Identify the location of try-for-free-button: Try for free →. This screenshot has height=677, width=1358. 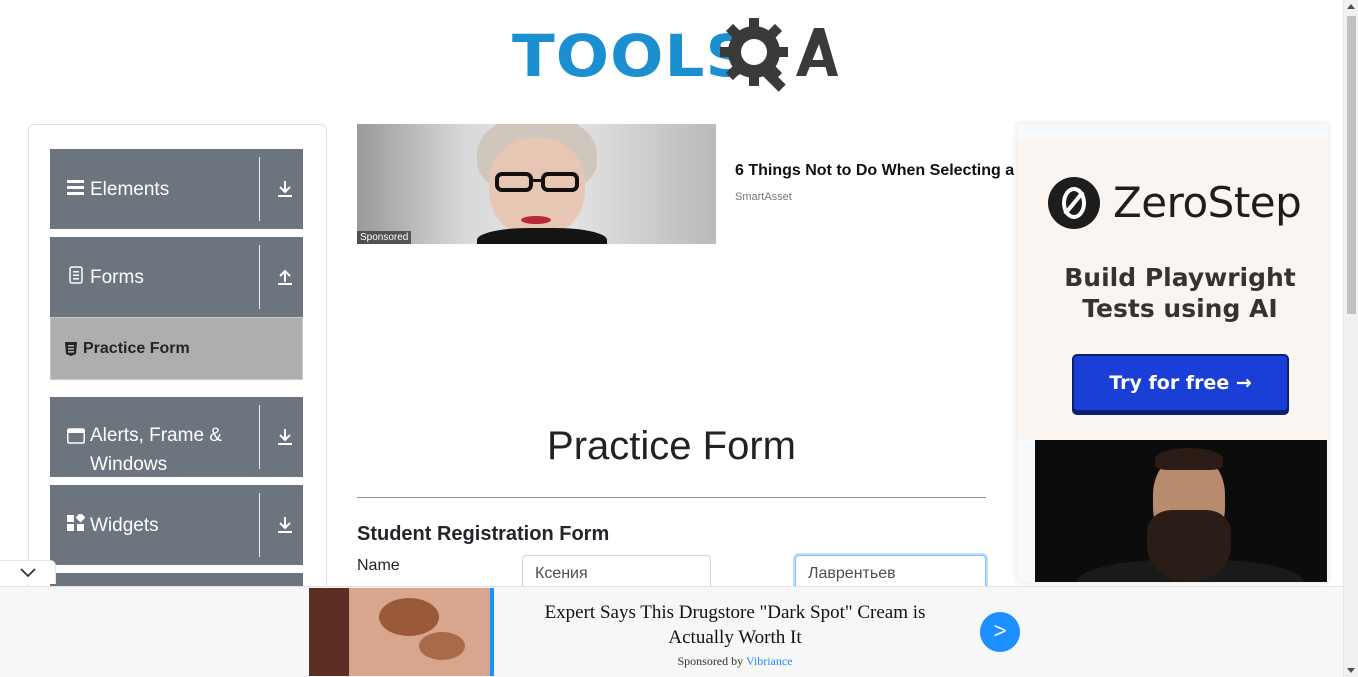
(1180, 383).